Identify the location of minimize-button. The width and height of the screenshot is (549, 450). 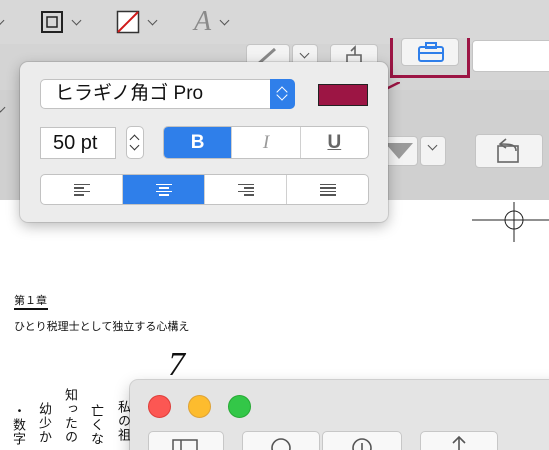
(199, 406).